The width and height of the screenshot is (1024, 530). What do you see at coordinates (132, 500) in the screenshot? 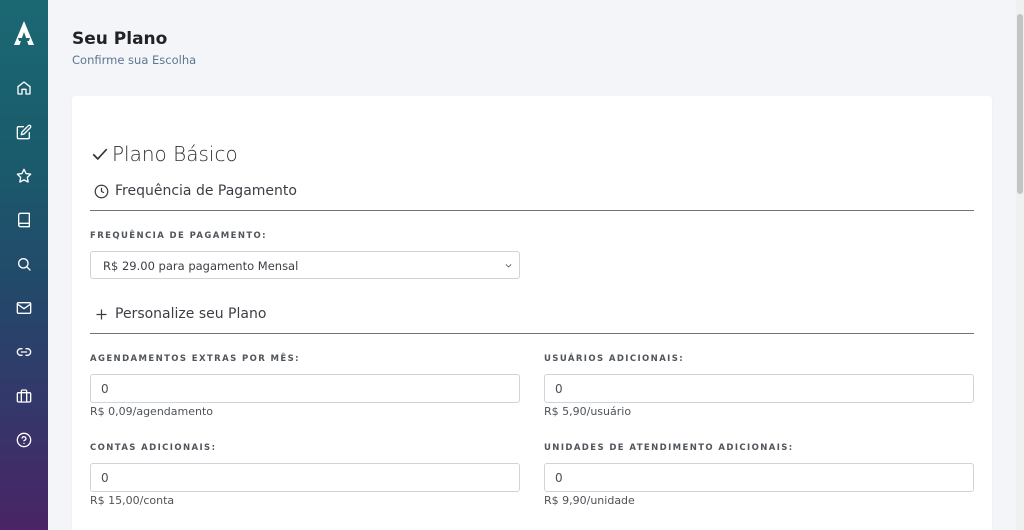
I see `additional-accounts-price: R$ 15,00/conta` at bounding box center [132, 500].